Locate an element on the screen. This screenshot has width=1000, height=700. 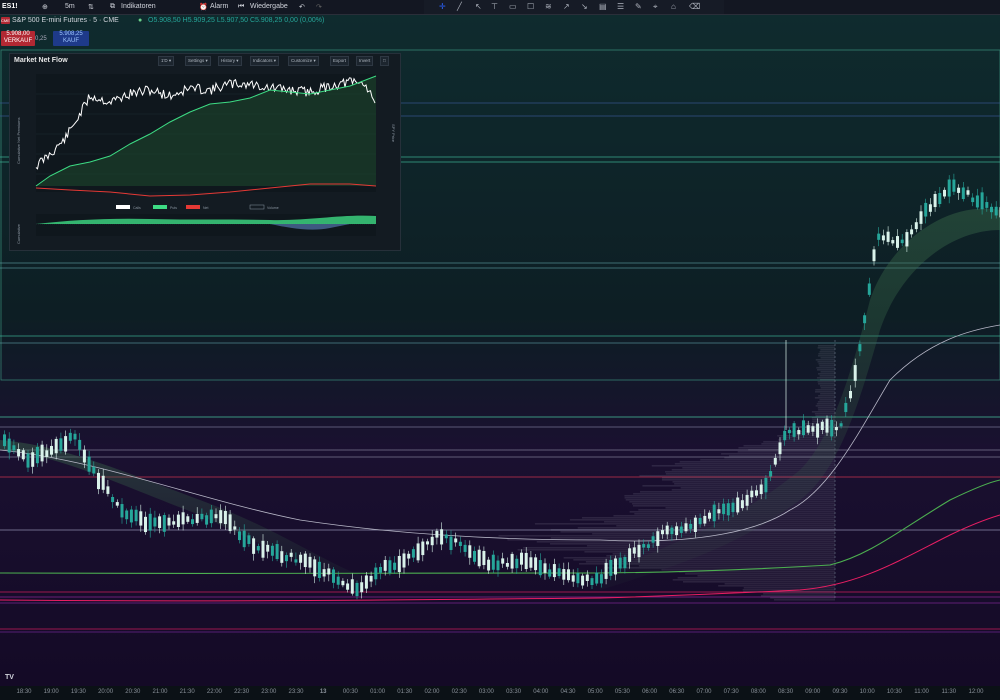
arrow-diag-icon: ↗ is located at coordinates (566, 6).